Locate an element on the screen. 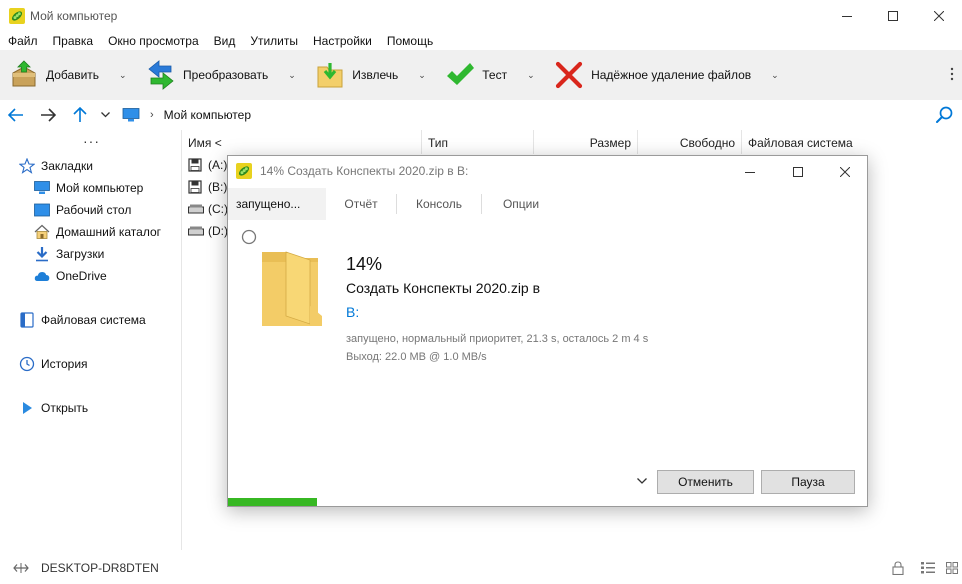 The image size is (962, 584). tab-report: Отчёт is located at coordinates (361, 204).